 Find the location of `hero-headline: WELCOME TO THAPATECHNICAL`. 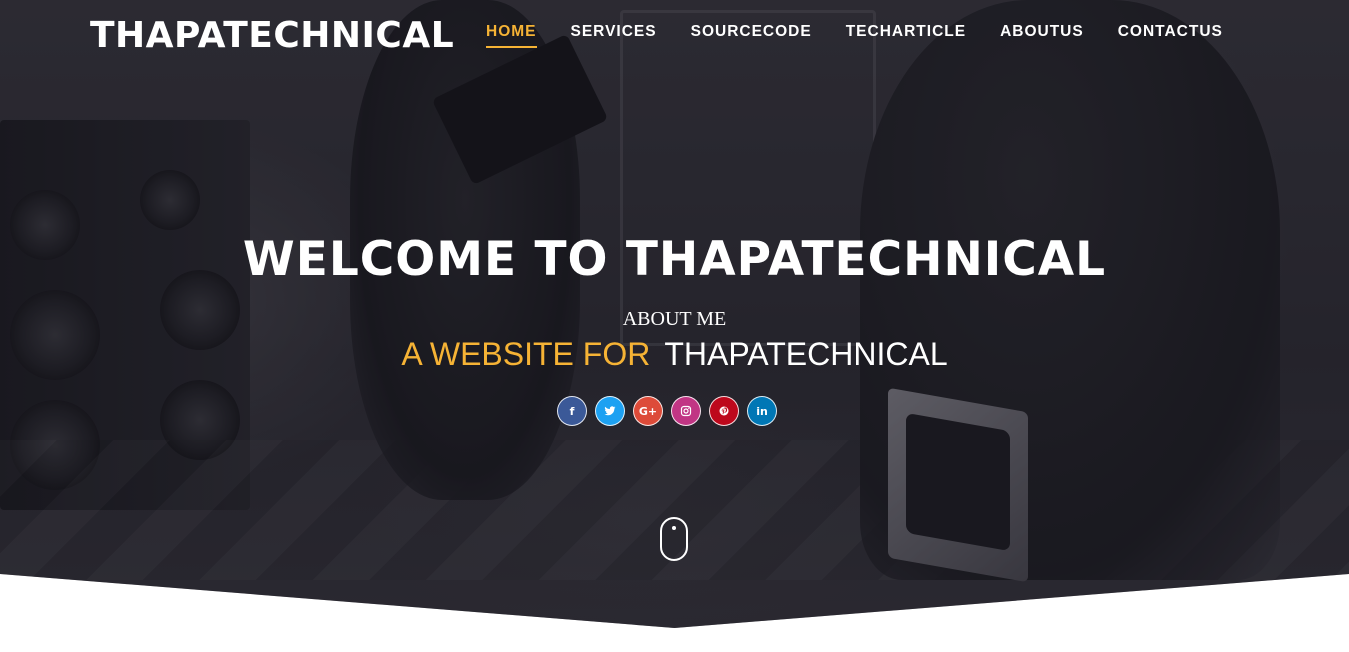

hero-headline: WELCOME TO THAPATECHNICAL is located at coordinates (674, 259).